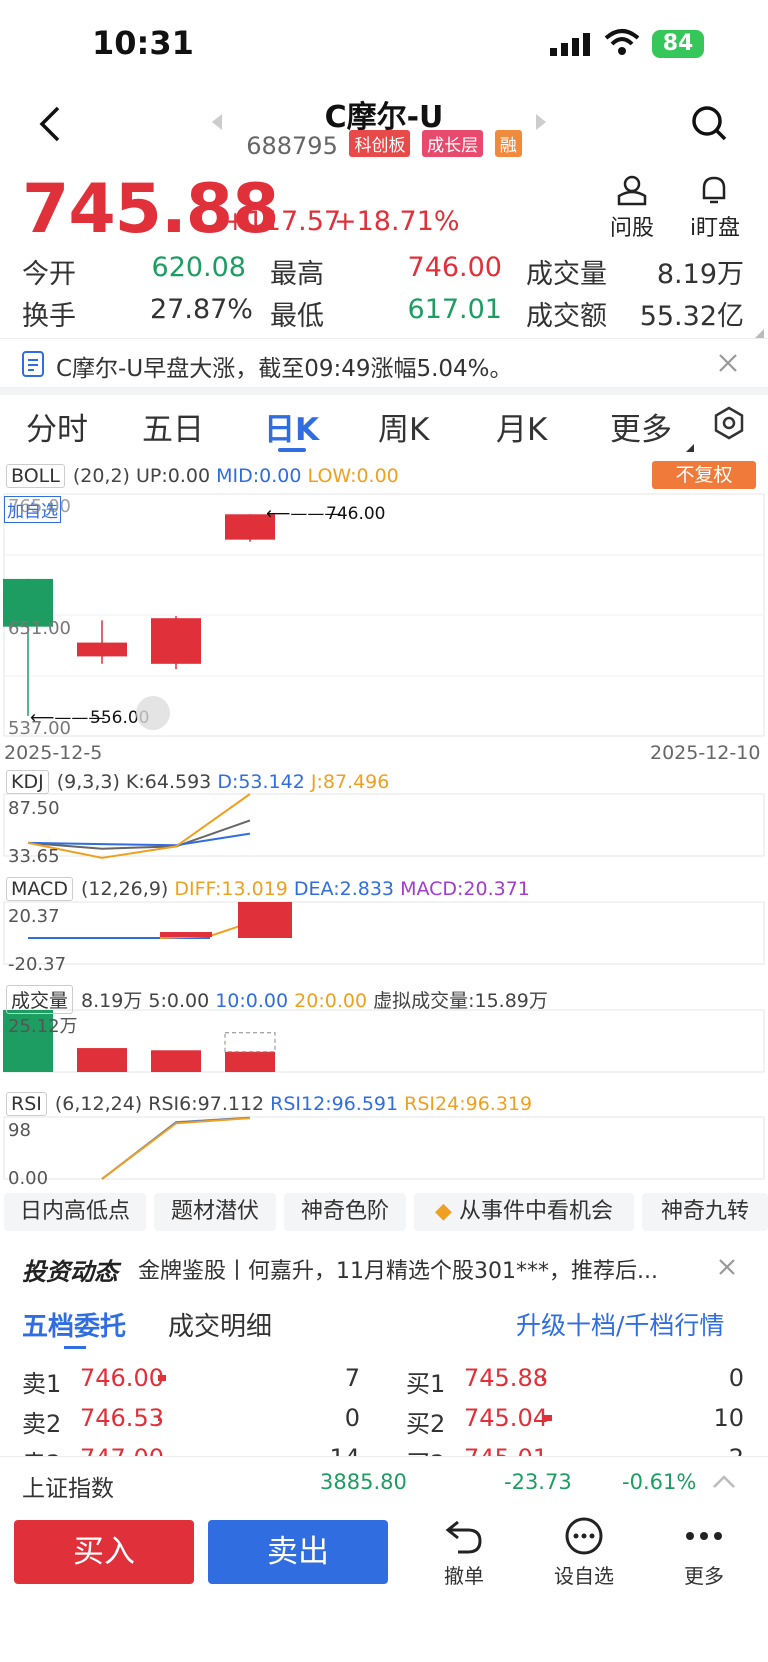 This screenshot has height=1662, width=768. I want to click on bell-icon, so click(714, 190).